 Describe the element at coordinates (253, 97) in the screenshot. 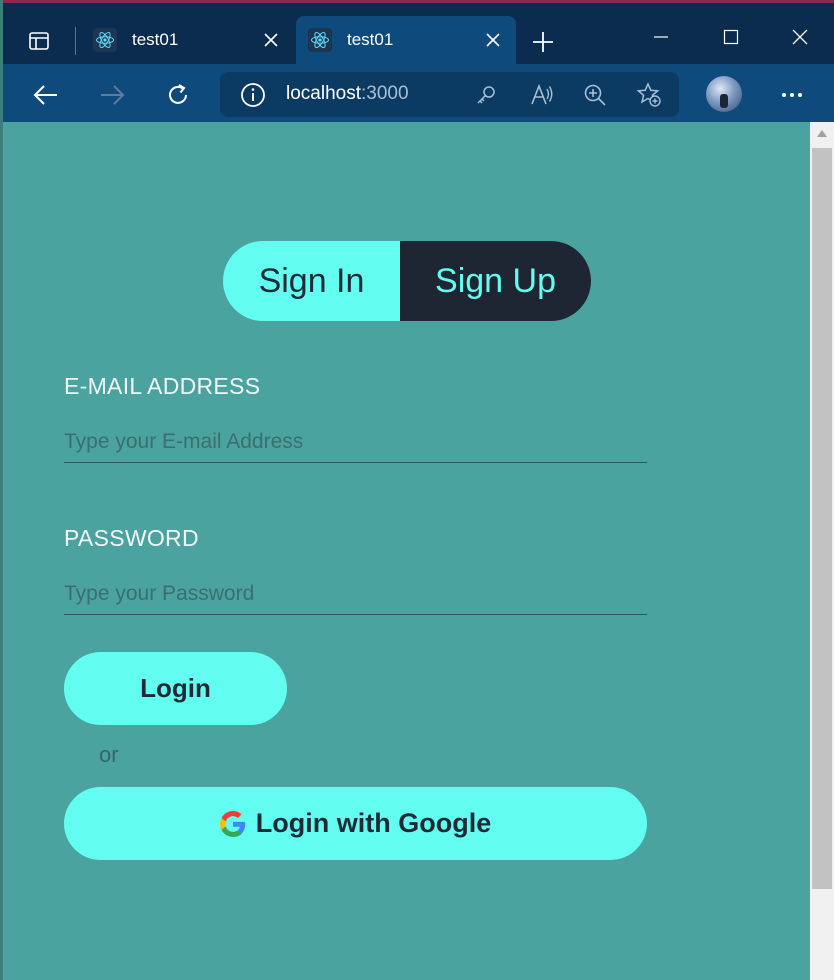

I see `info-icon` at that location.